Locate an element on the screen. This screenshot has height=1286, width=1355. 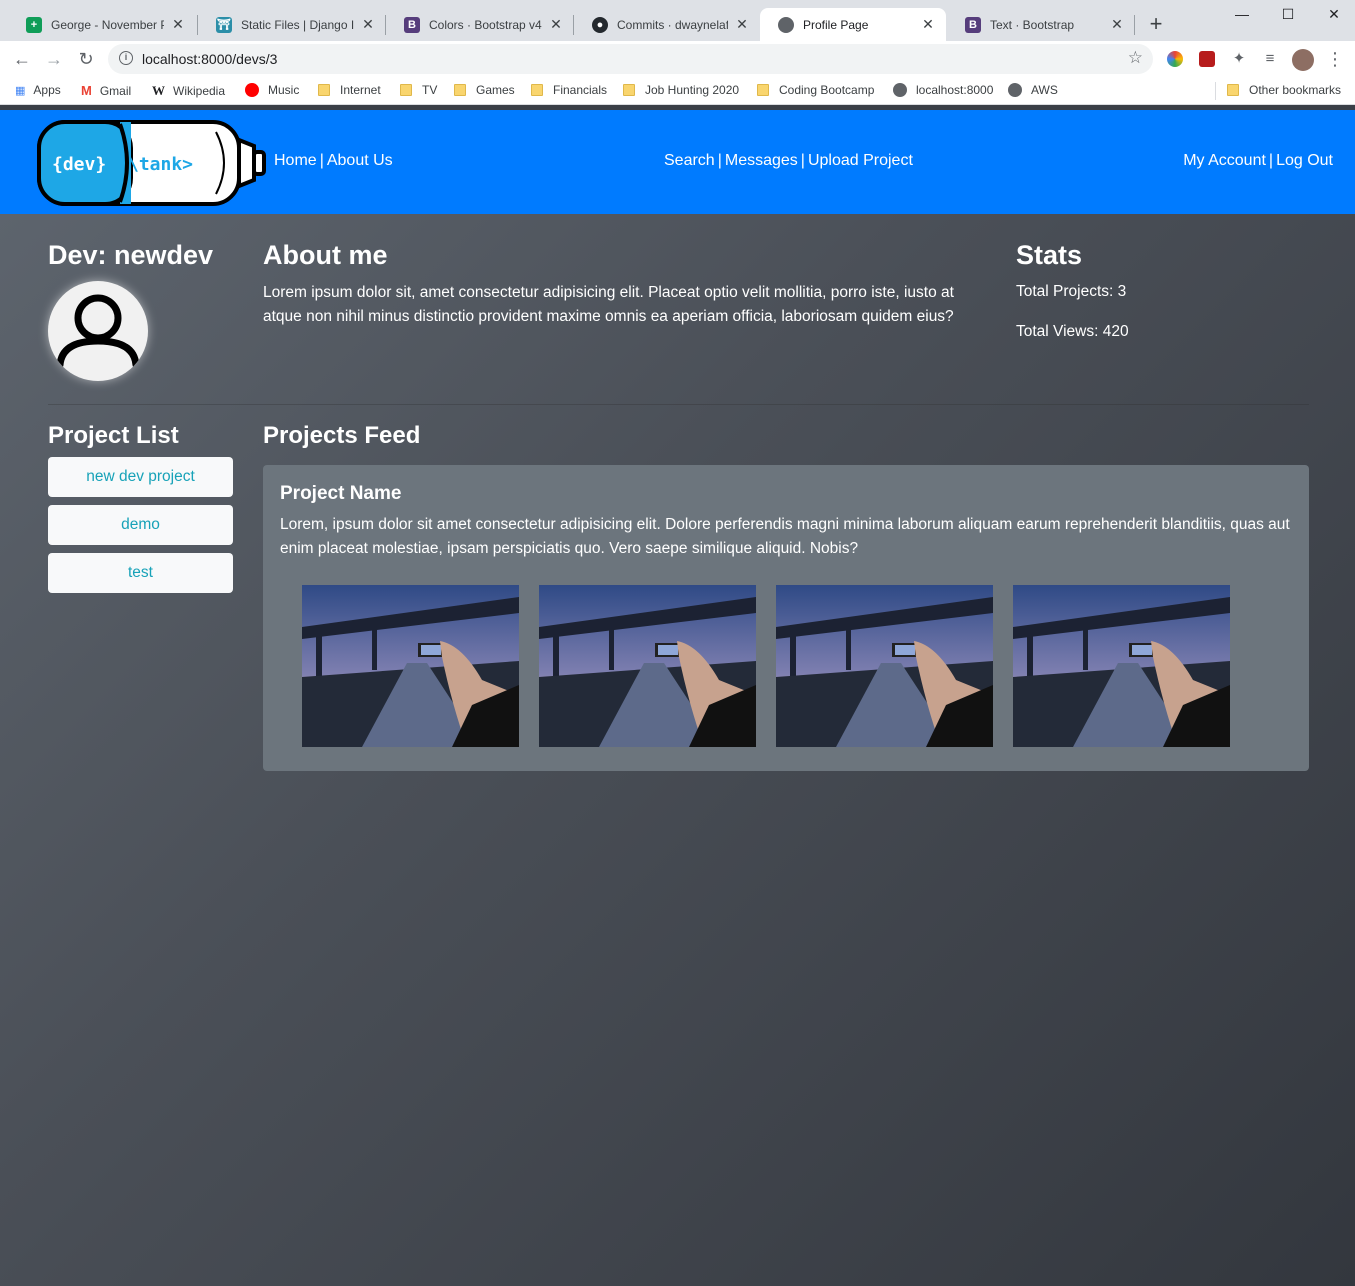
browser-tab-active: Profile Page ✕ is located at coordinates (853, 24).